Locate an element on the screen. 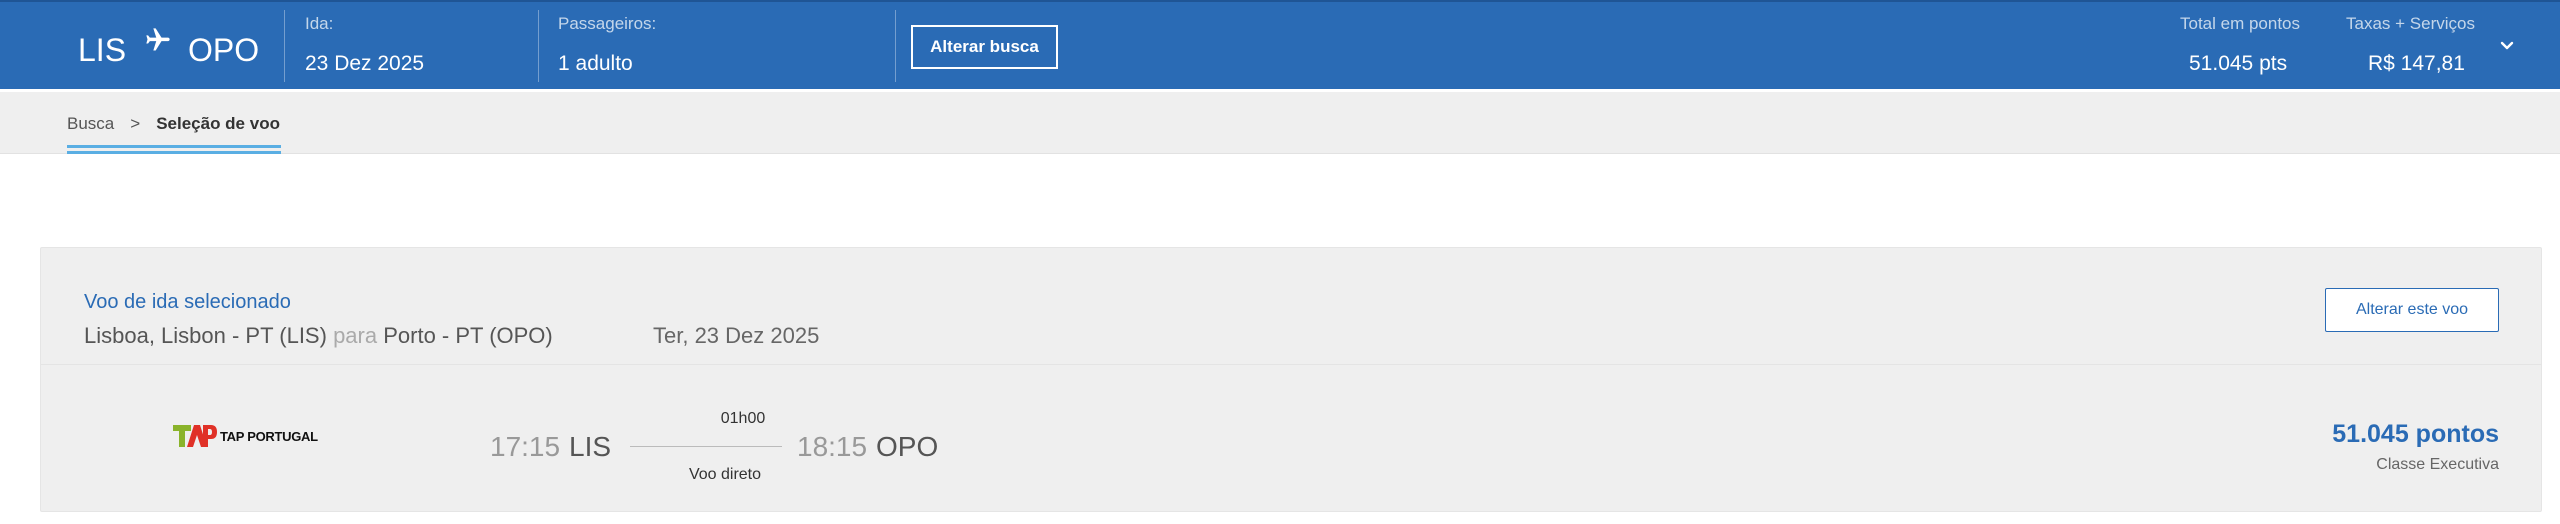 Image resolution: width=2560 pixels, height=524 pixels. fees-value: R$ 147,81 is located at coordinates (2416, 63).